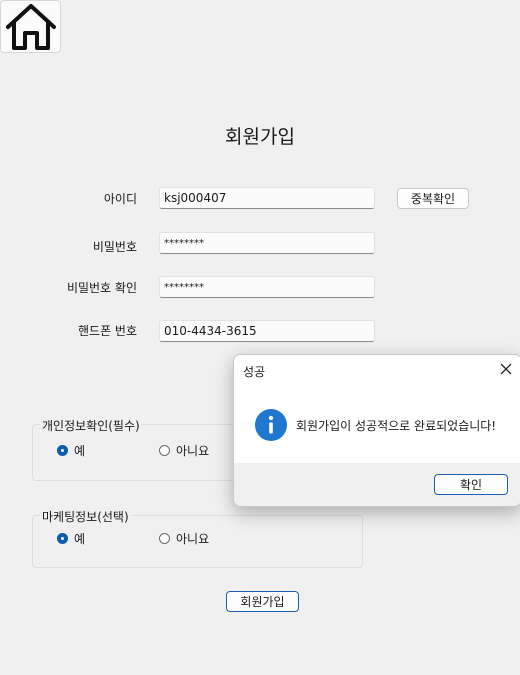 This screenshot has height=675, width=520. What do you see at coordinates (80, 539) in the screenshot?
I see `marketing-yes-label: 예` at bounding box center [80, 539].